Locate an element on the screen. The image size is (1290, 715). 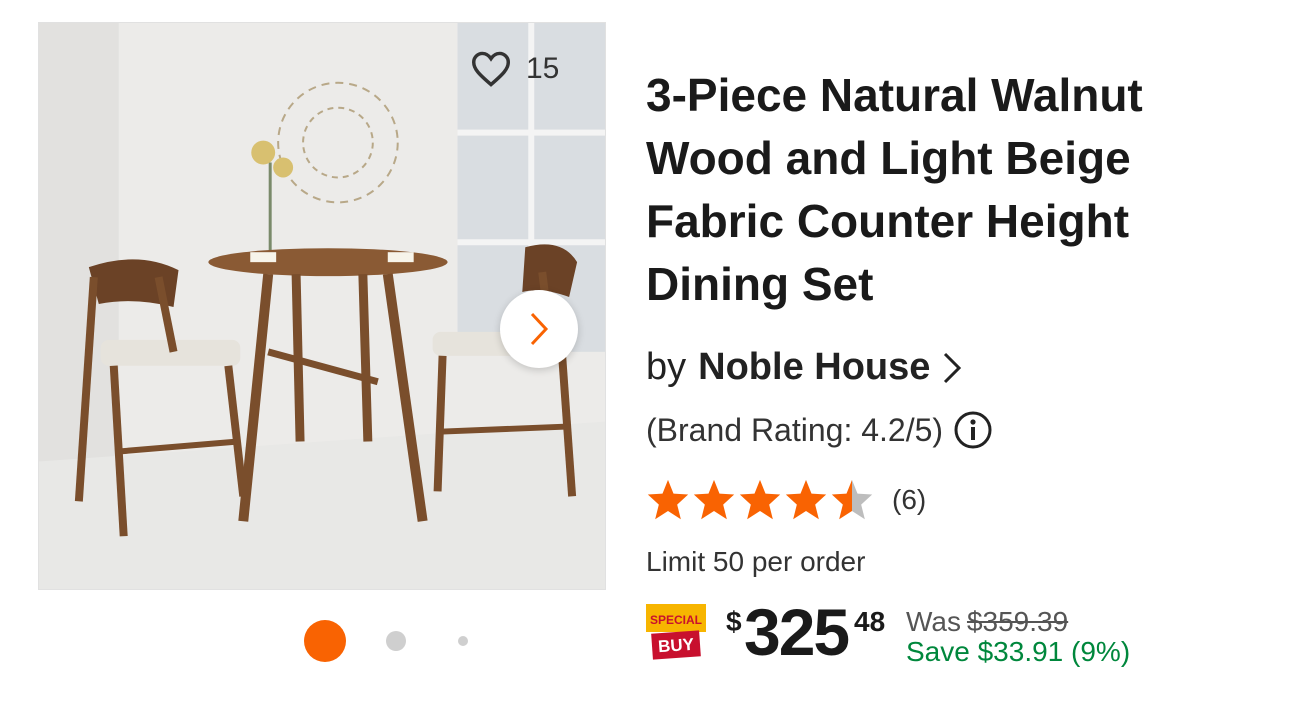
brand-rating-text: (Brand Rating: 4.2/5) is located at coordinates (795, 429).